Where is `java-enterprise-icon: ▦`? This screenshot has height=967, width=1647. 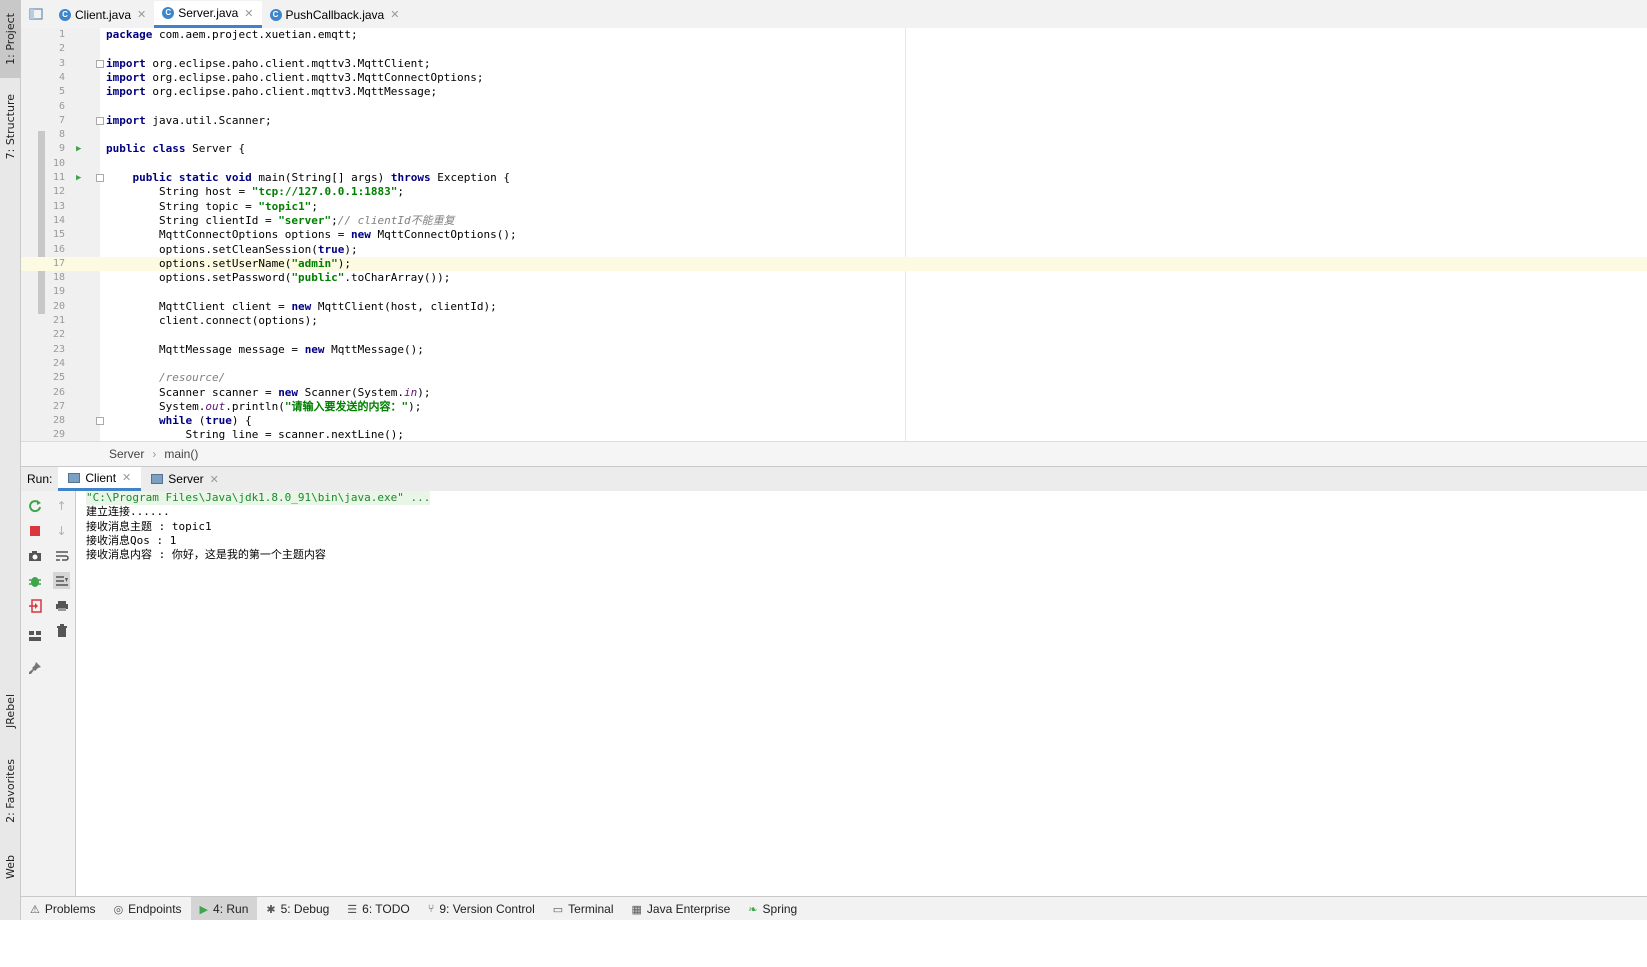
java-enterprise-icon: ▦ is located at coordinates (636, 909).